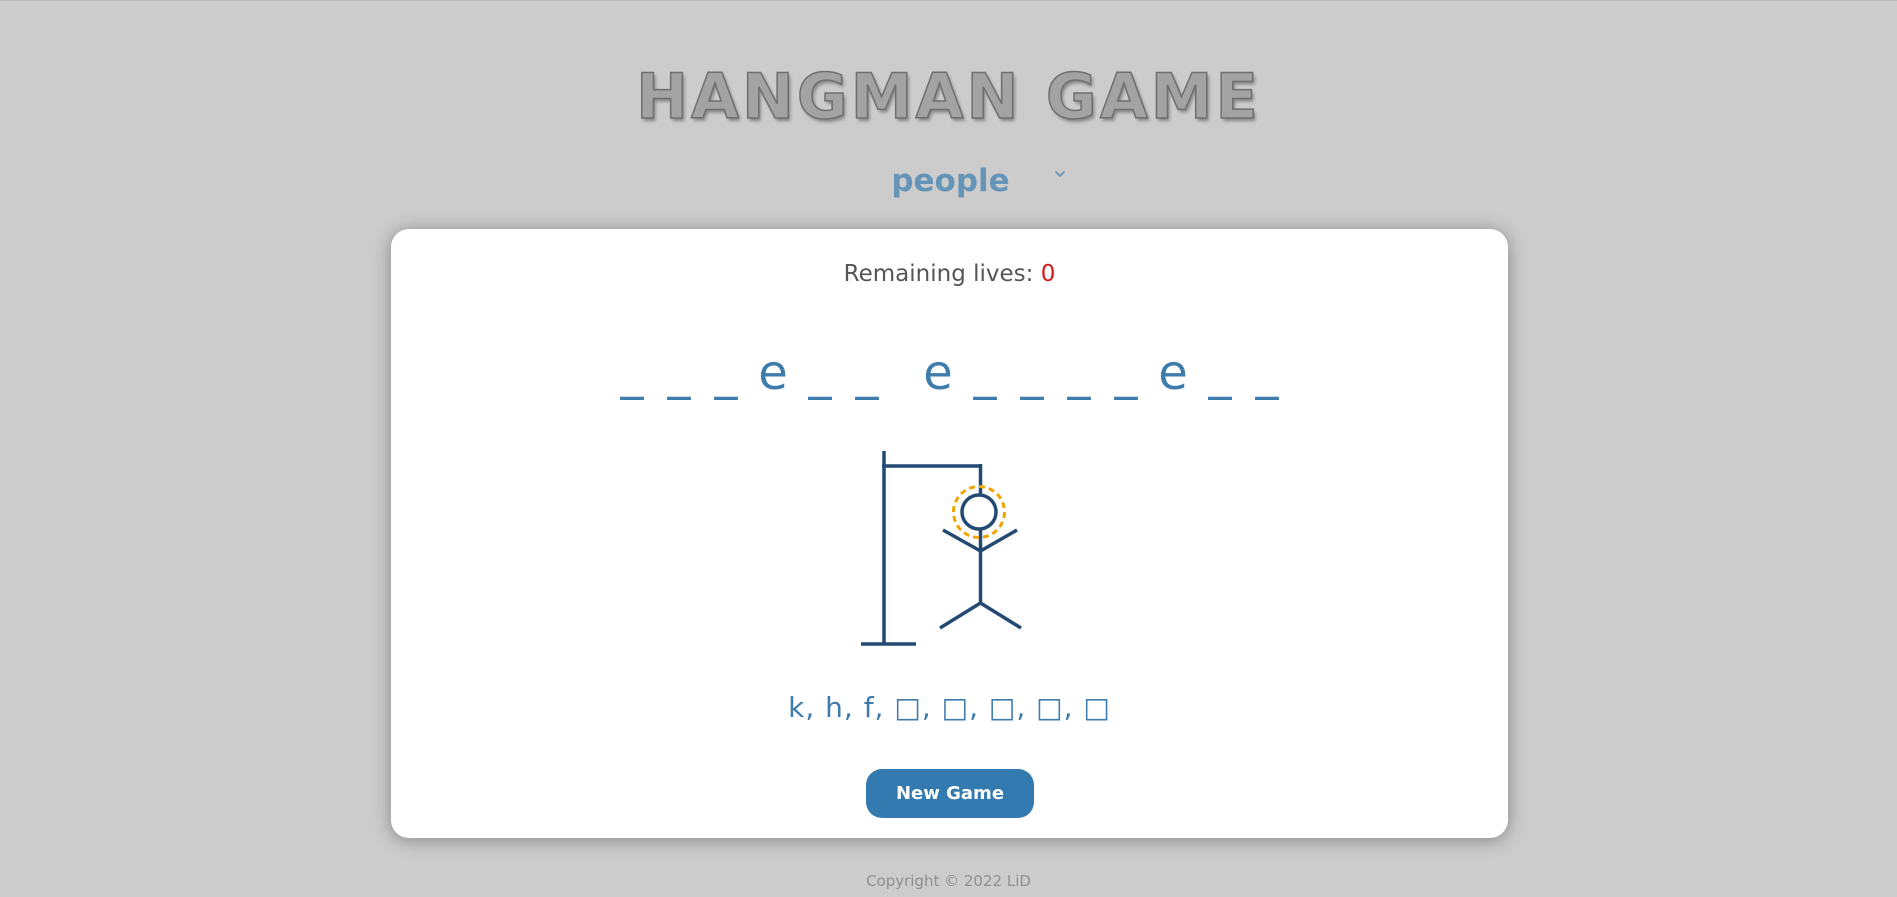  I want to click on category-selector-row: people, so click(948, 181).